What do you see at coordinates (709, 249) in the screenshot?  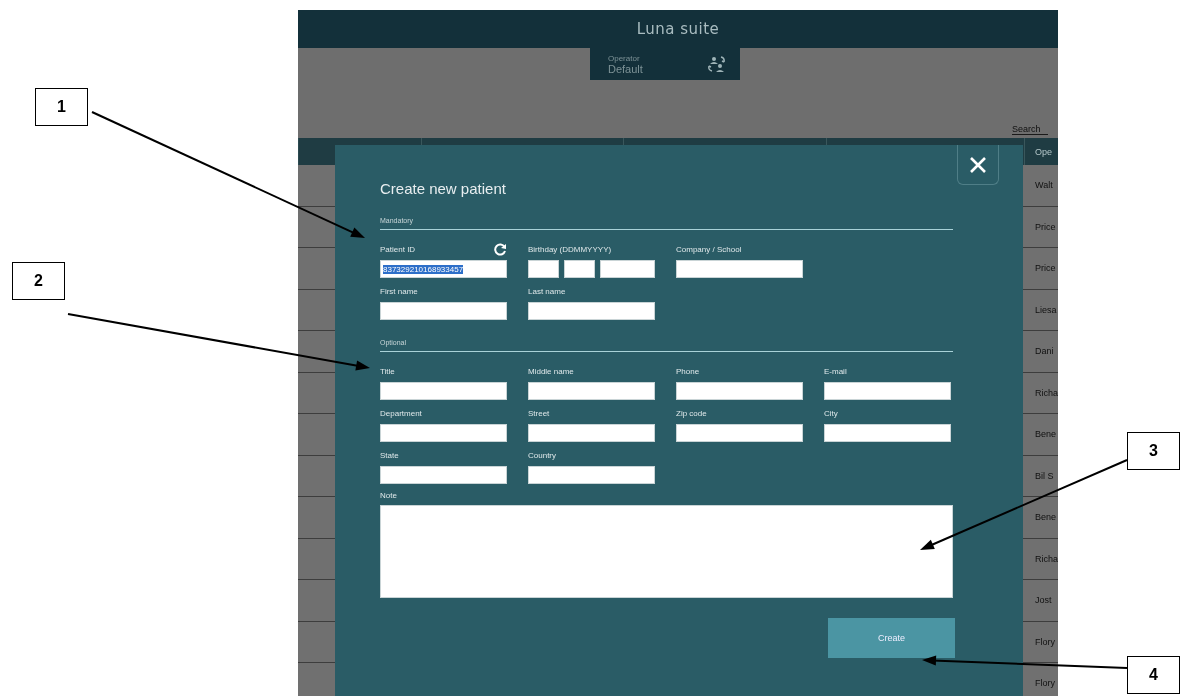 I see `field-label: Company / School` at bounding box center [709, 249].